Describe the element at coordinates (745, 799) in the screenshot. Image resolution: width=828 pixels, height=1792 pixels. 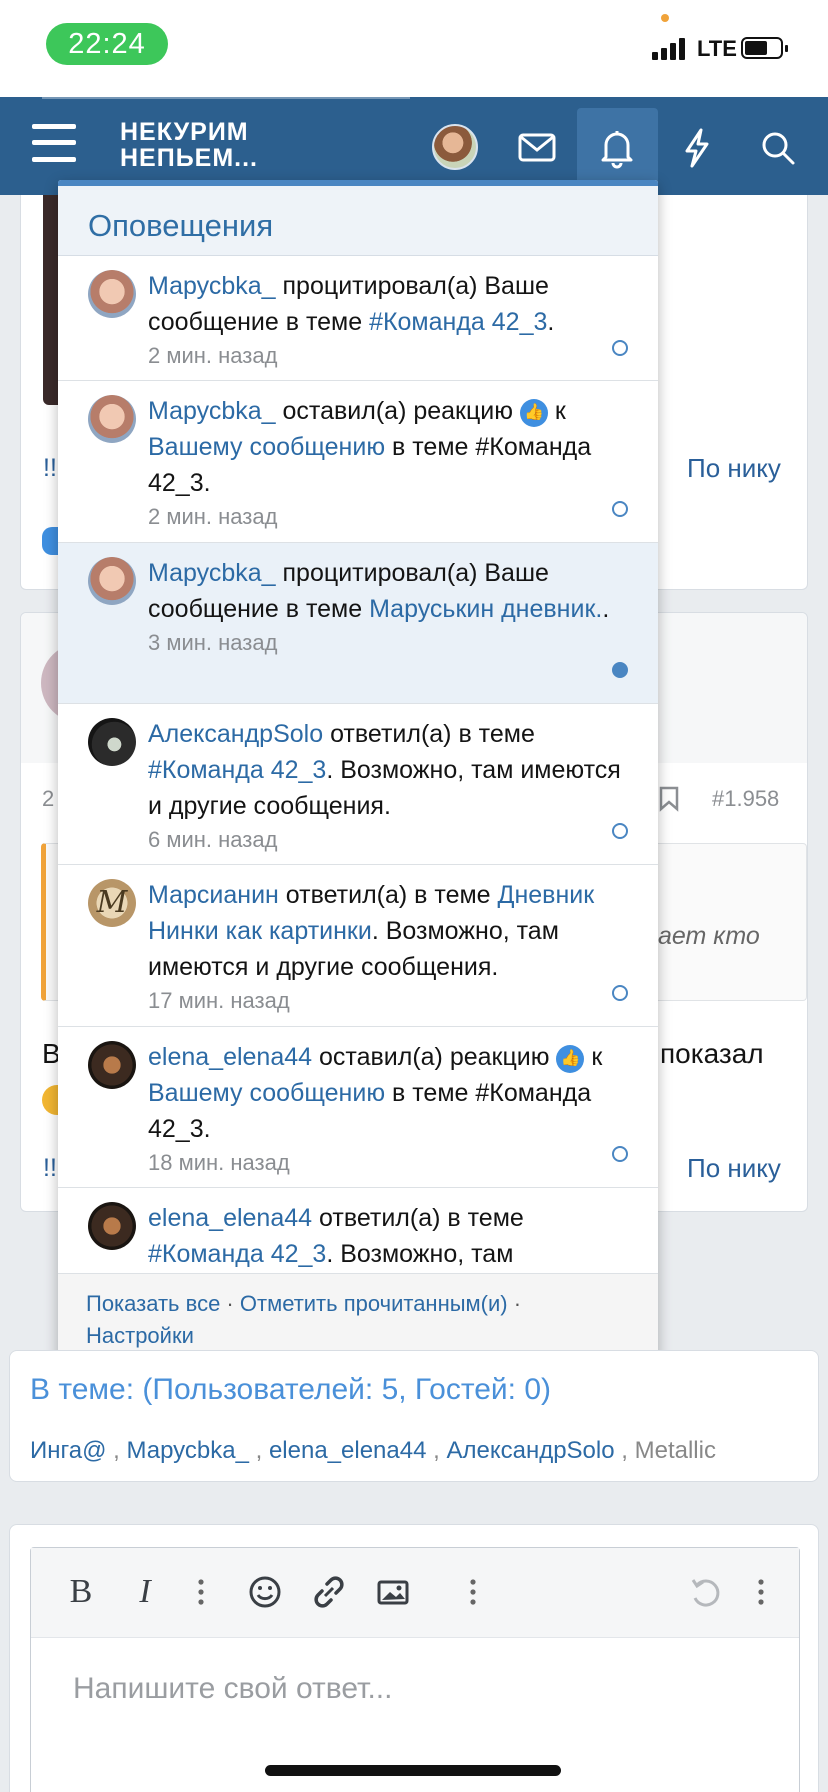
I see `post-number: #1.958` at that location.